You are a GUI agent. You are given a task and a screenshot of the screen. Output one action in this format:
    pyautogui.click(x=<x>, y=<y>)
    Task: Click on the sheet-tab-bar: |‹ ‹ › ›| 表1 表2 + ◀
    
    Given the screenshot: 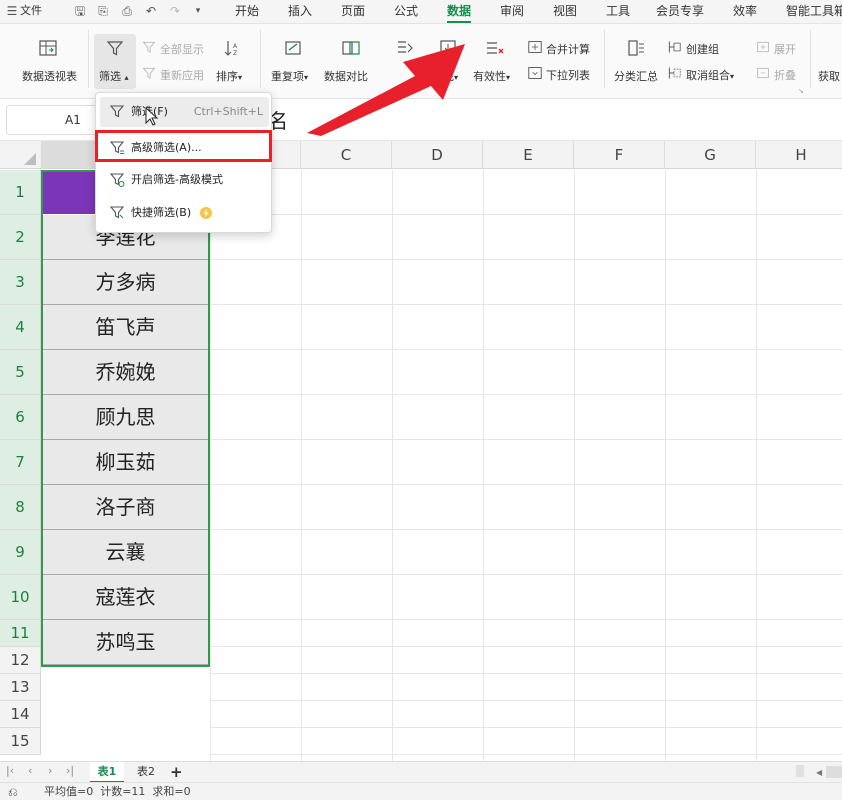 What is the action you would take?
    pyautogui.click(x=421, y=772)
    